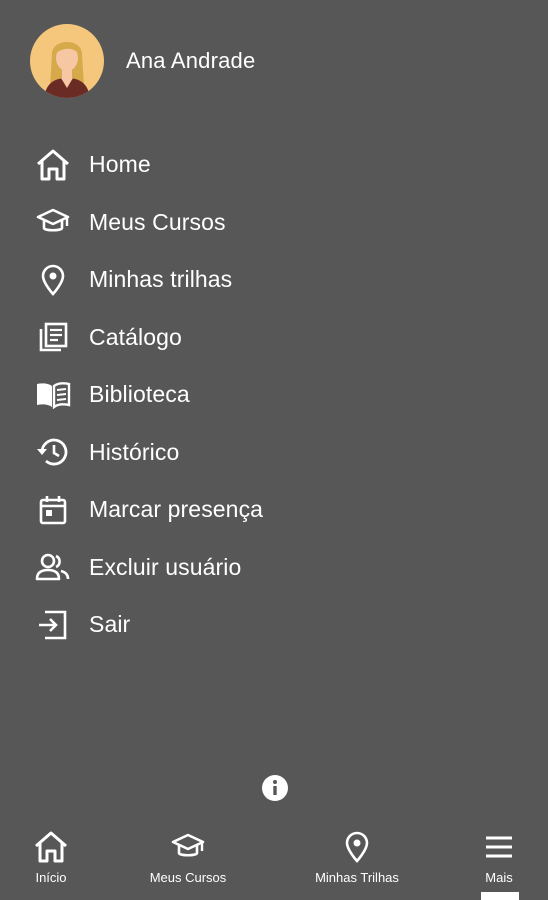  What do you see at coordinates (499, 847) in the screenshot?
I see `hamburger-menu-icon` at bounding box center [499, 847].